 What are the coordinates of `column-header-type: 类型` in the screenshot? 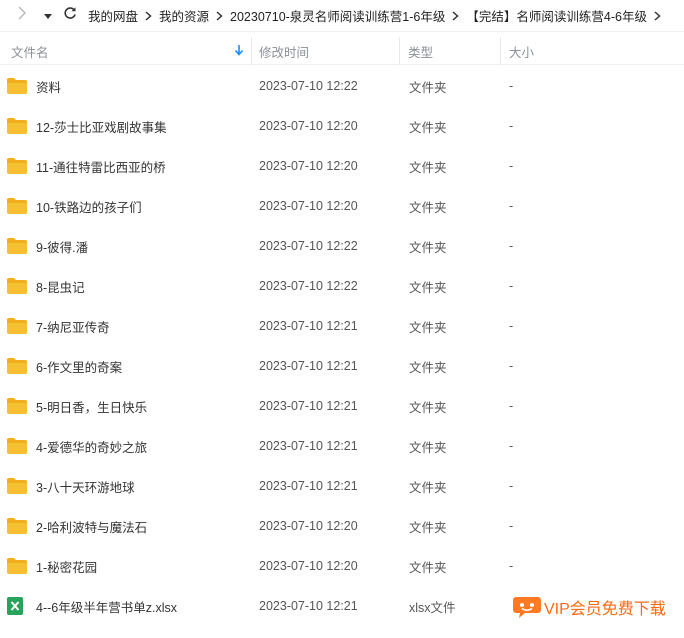 It's located at (450, 51).